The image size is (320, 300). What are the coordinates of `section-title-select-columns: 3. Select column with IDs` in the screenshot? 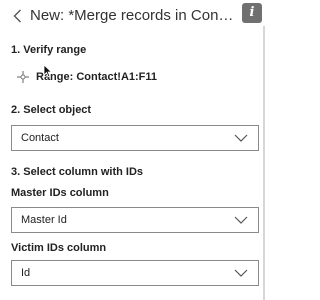 It's located at (77, 172).